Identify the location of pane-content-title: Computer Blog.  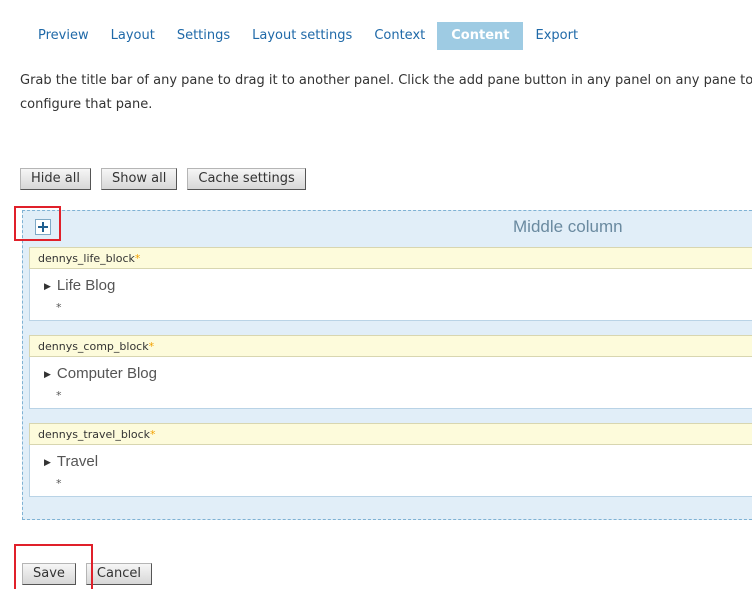
(106, 373).